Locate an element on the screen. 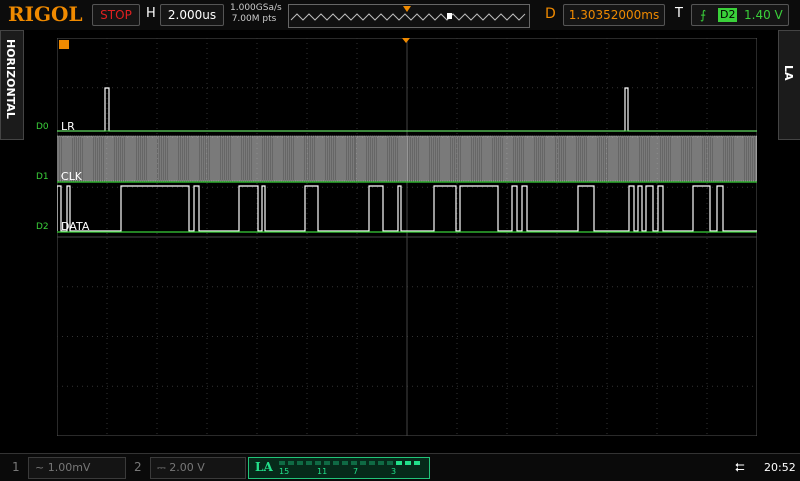  ac-coupling-icon: ~ is located at coordinates (41, 467).